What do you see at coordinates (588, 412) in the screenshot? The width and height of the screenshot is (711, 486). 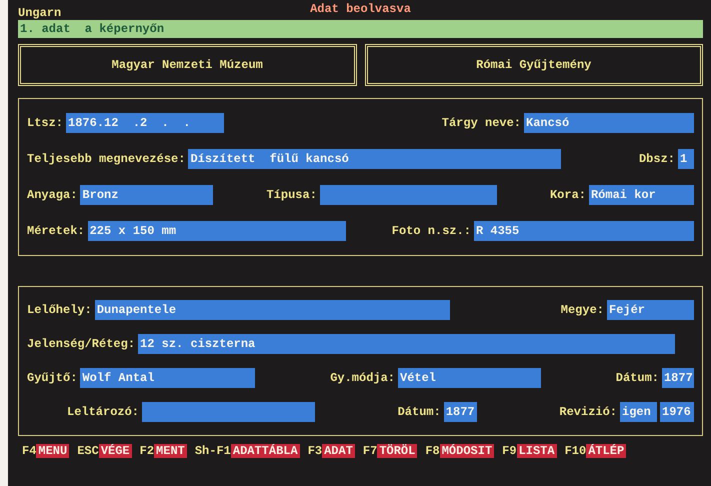 I see `field-label: Revizió:` at bounding box center [588, 412].